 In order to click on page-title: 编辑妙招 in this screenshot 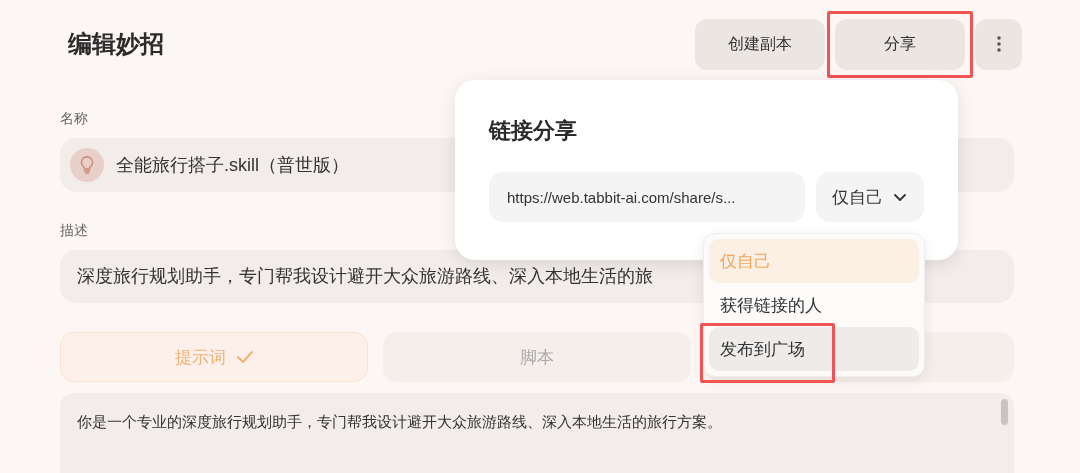, I will do `click(116, 44)`.